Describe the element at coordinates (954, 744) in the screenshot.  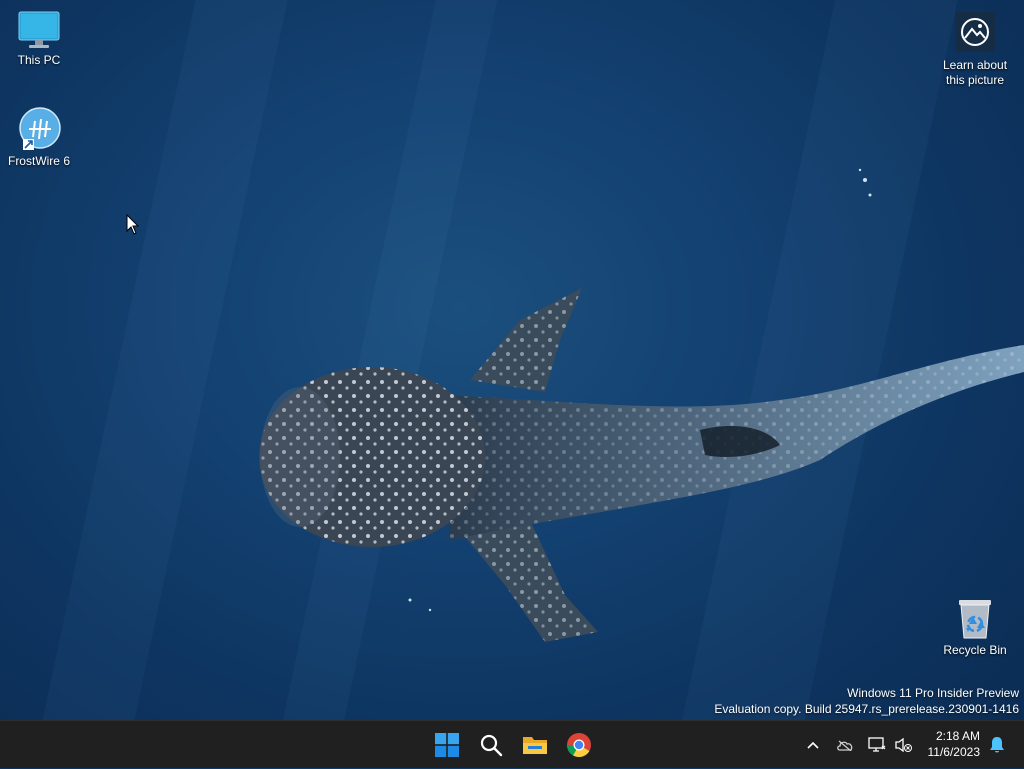
I see `taskbar-clock: 2:18 AM 11/6/2023` at that location.